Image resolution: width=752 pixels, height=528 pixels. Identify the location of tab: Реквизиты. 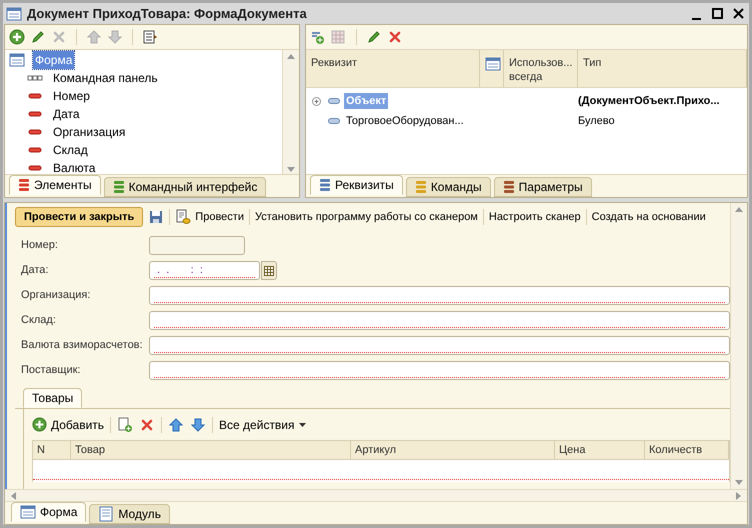
(356, 185).